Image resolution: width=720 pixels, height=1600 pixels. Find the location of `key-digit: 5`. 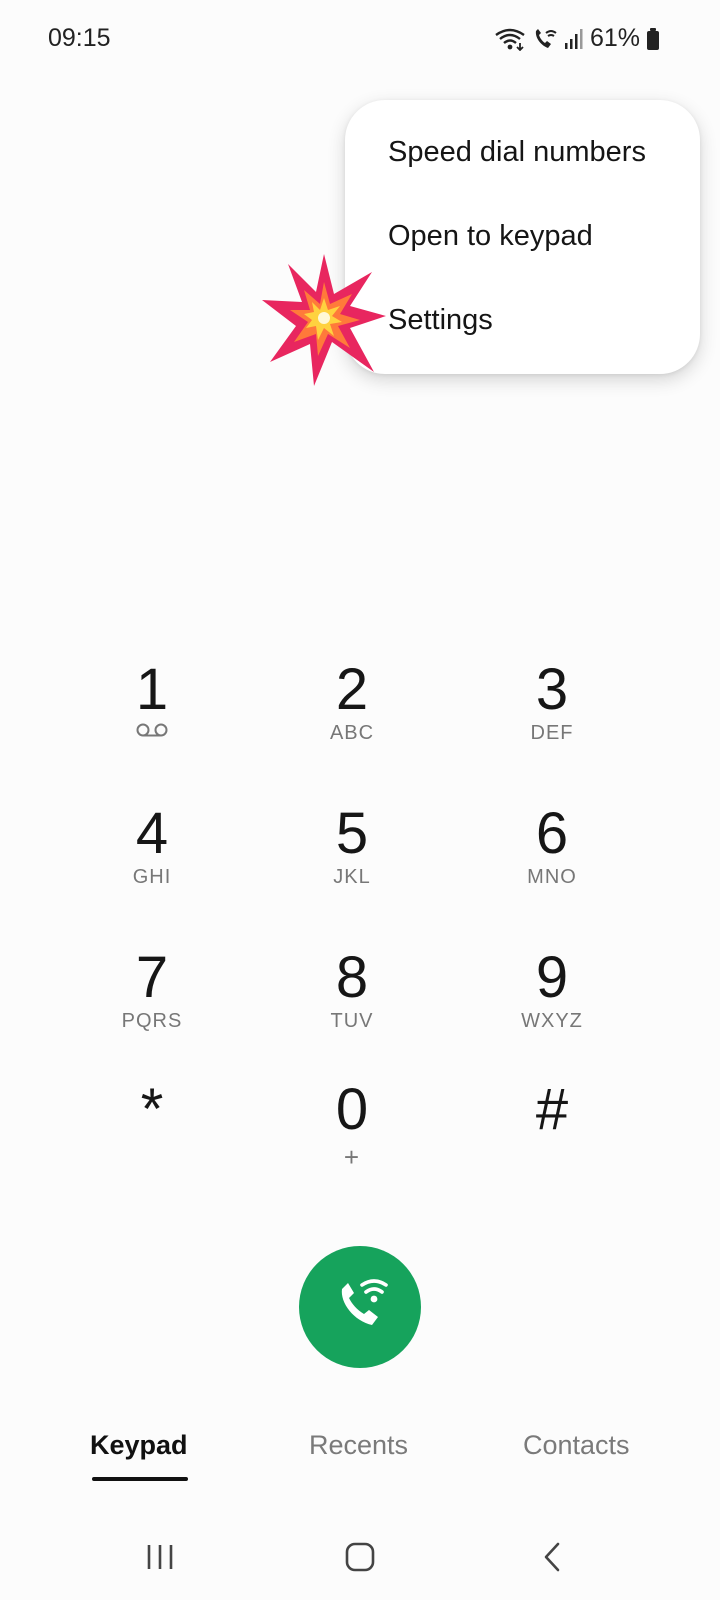

key-digit: 5 is located at coordinates (352, 833).